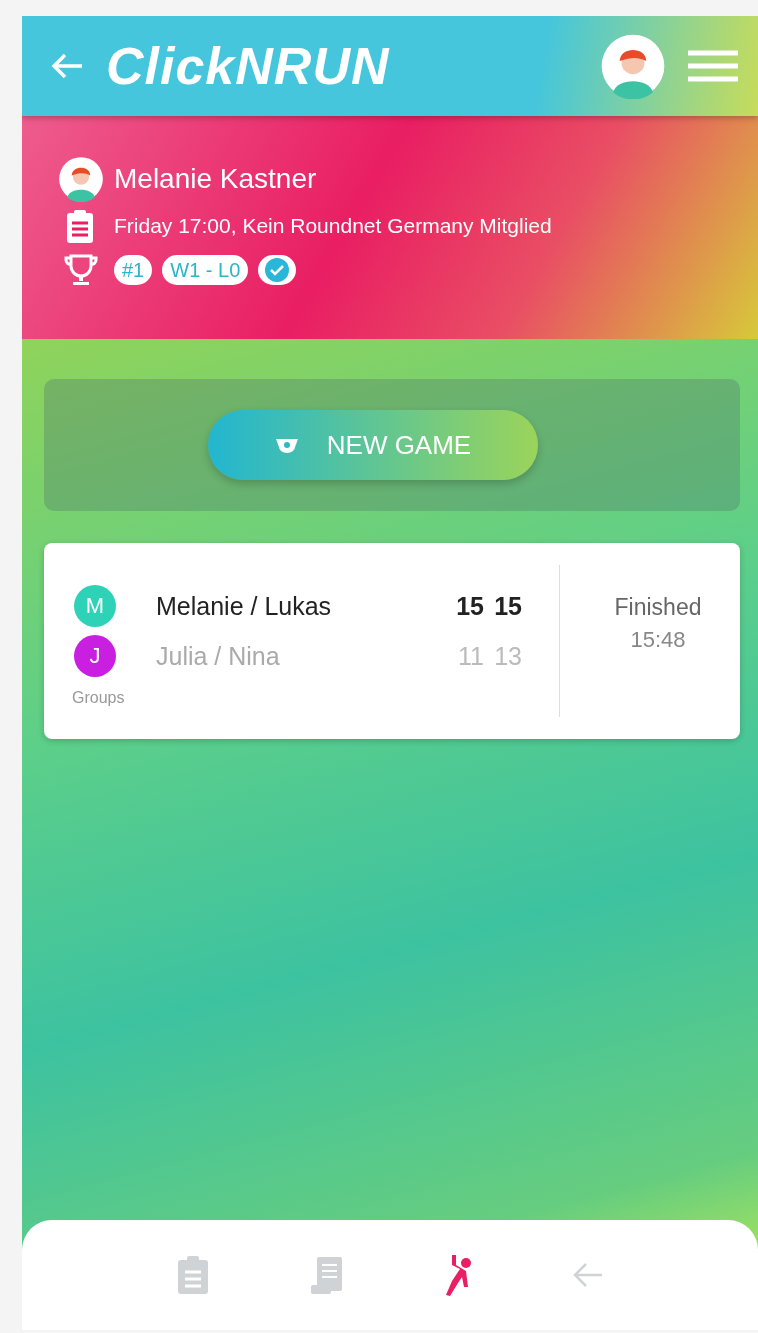 This screenshot has width=758, height=1333. What do you see at coordinates (95, 606) in the screenshot?
I see `team-avatar: M` at bounding box center [95, 606].